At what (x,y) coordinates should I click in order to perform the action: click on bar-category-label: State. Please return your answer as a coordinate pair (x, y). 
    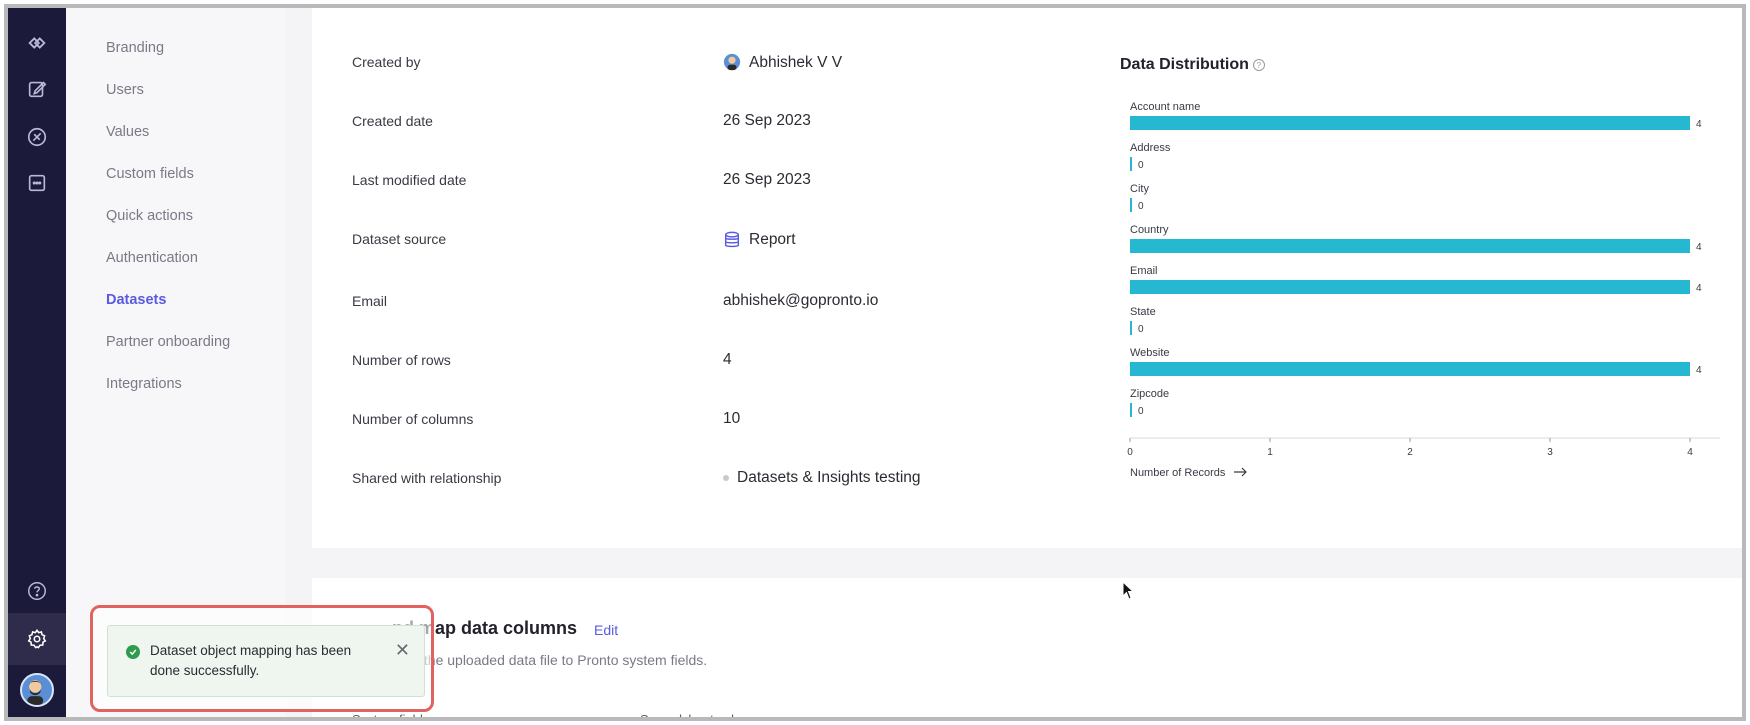
    Looking at the image, I should click on (1143, 312).